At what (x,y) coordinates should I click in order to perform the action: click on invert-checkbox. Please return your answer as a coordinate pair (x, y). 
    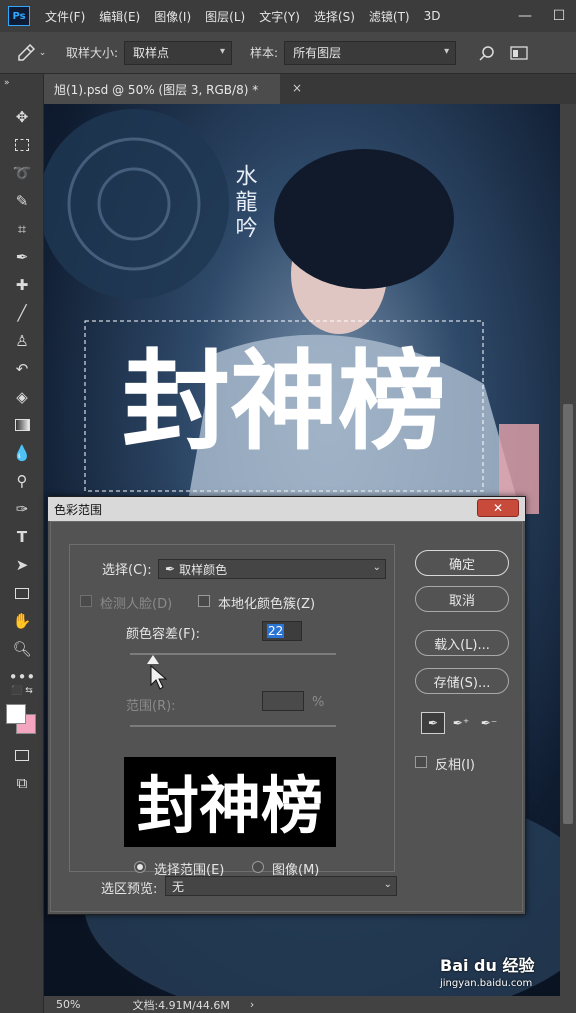
    Looking at the image, I should click on (421, 762).